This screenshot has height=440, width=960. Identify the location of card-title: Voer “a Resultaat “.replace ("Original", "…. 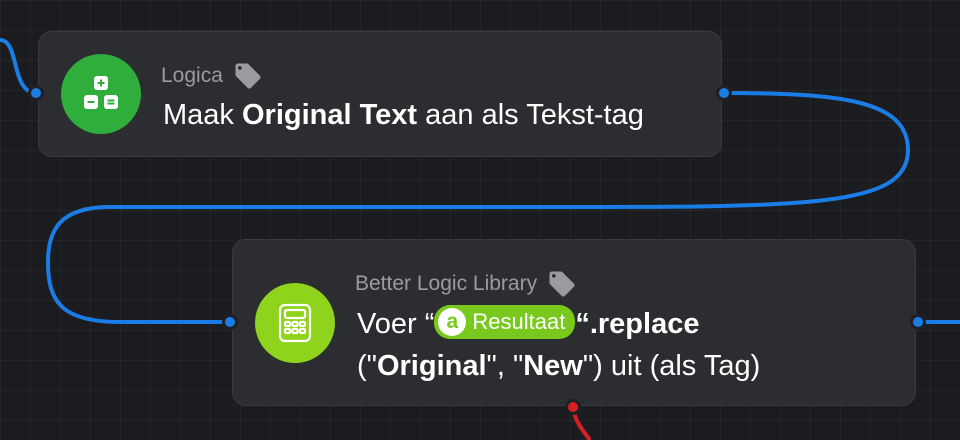
(558, 345).